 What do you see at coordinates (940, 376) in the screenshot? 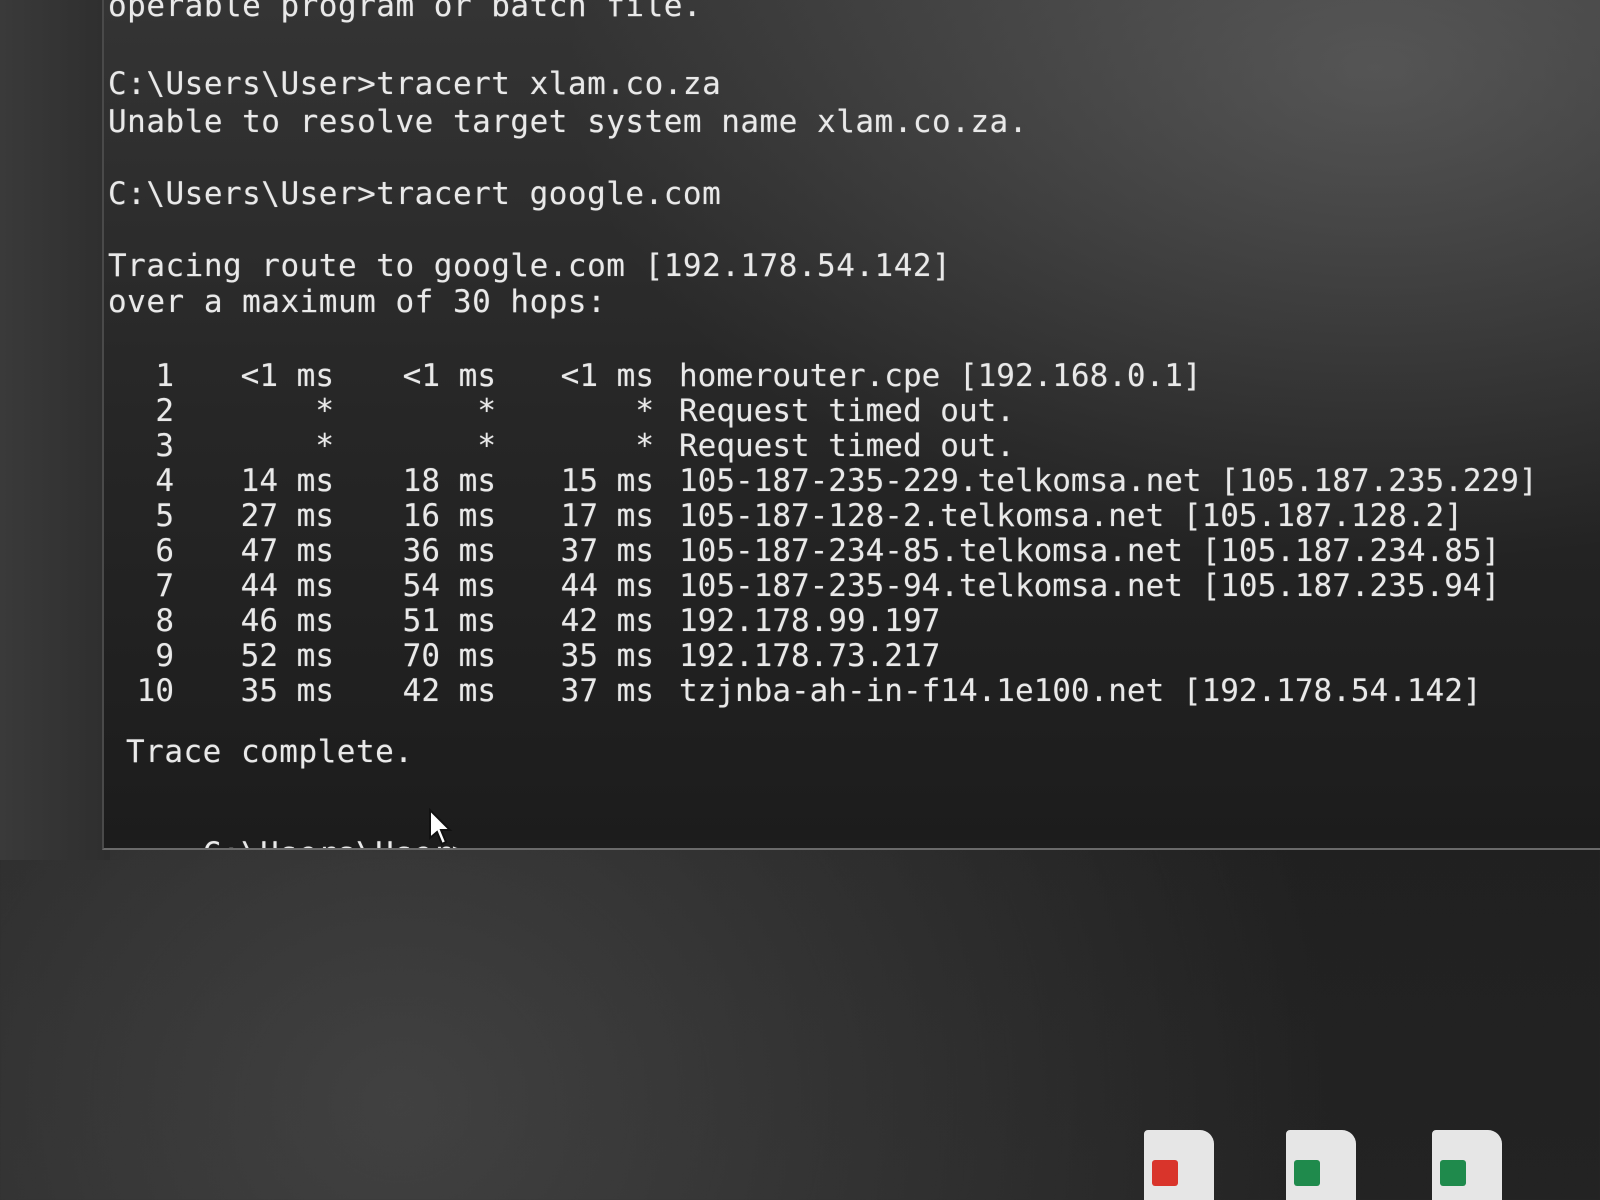
I see `hop-host: homerouter.cpe [192.168.0.1]` at bounding box center [940, 376].